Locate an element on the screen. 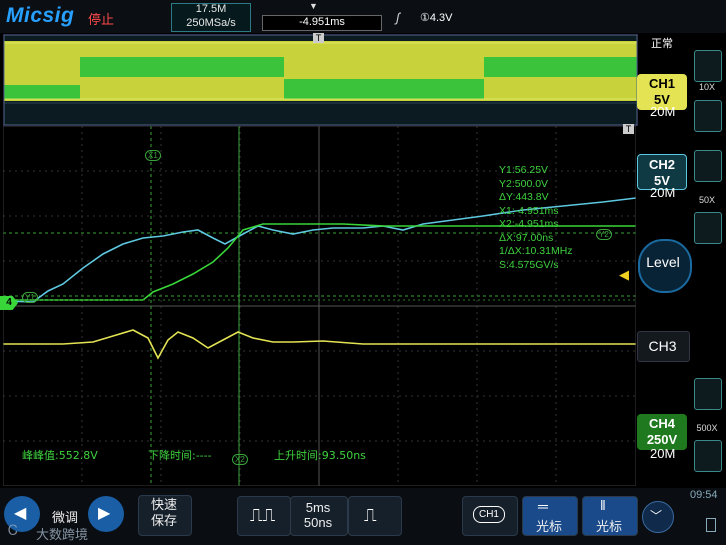 This screenshot has width=726, height=545. ch2-coupling-icon is located at coordinates (708, 166).